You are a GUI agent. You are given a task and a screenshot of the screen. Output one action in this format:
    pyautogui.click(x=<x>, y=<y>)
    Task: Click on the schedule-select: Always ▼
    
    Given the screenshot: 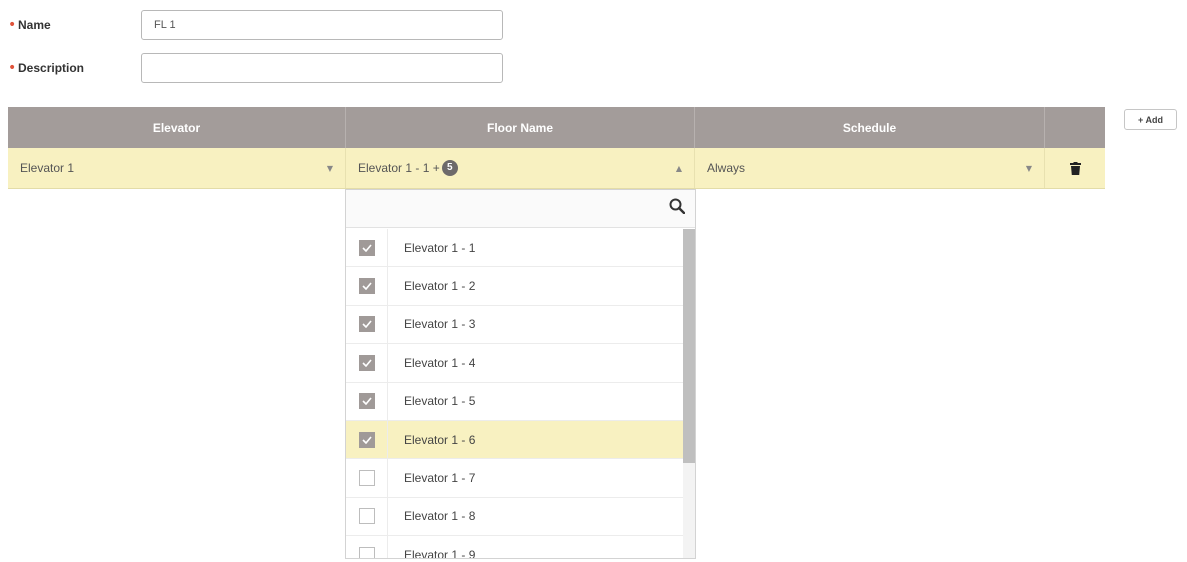 What is the action you would take?
    pyautogui.click(x=870, y=168)
    